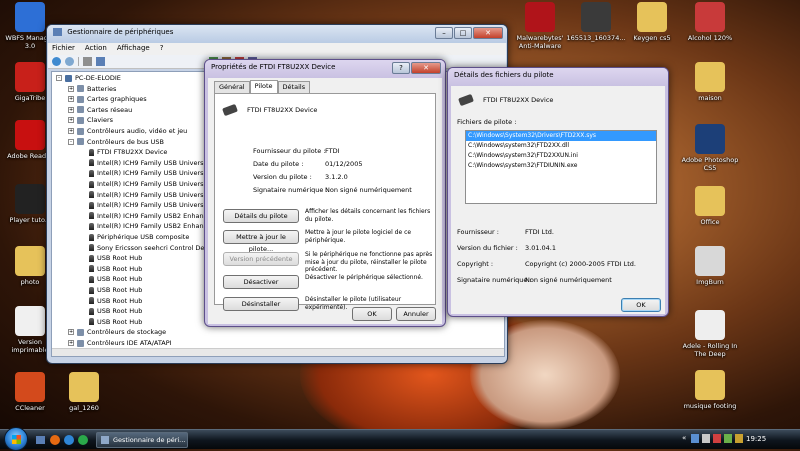 The image size is (800, 451). What do you see at coordinates (261, 282) in the screenshot?
I see `action-button-d-sactiver: Désactiver` at bounding box center [261, 282].